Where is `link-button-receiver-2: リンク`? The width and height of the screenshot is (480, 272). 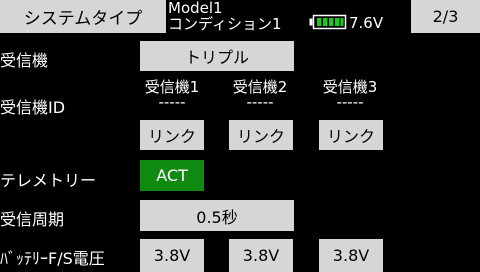 link-button-receiver-2: リンク is located at coordinates (261, 135).